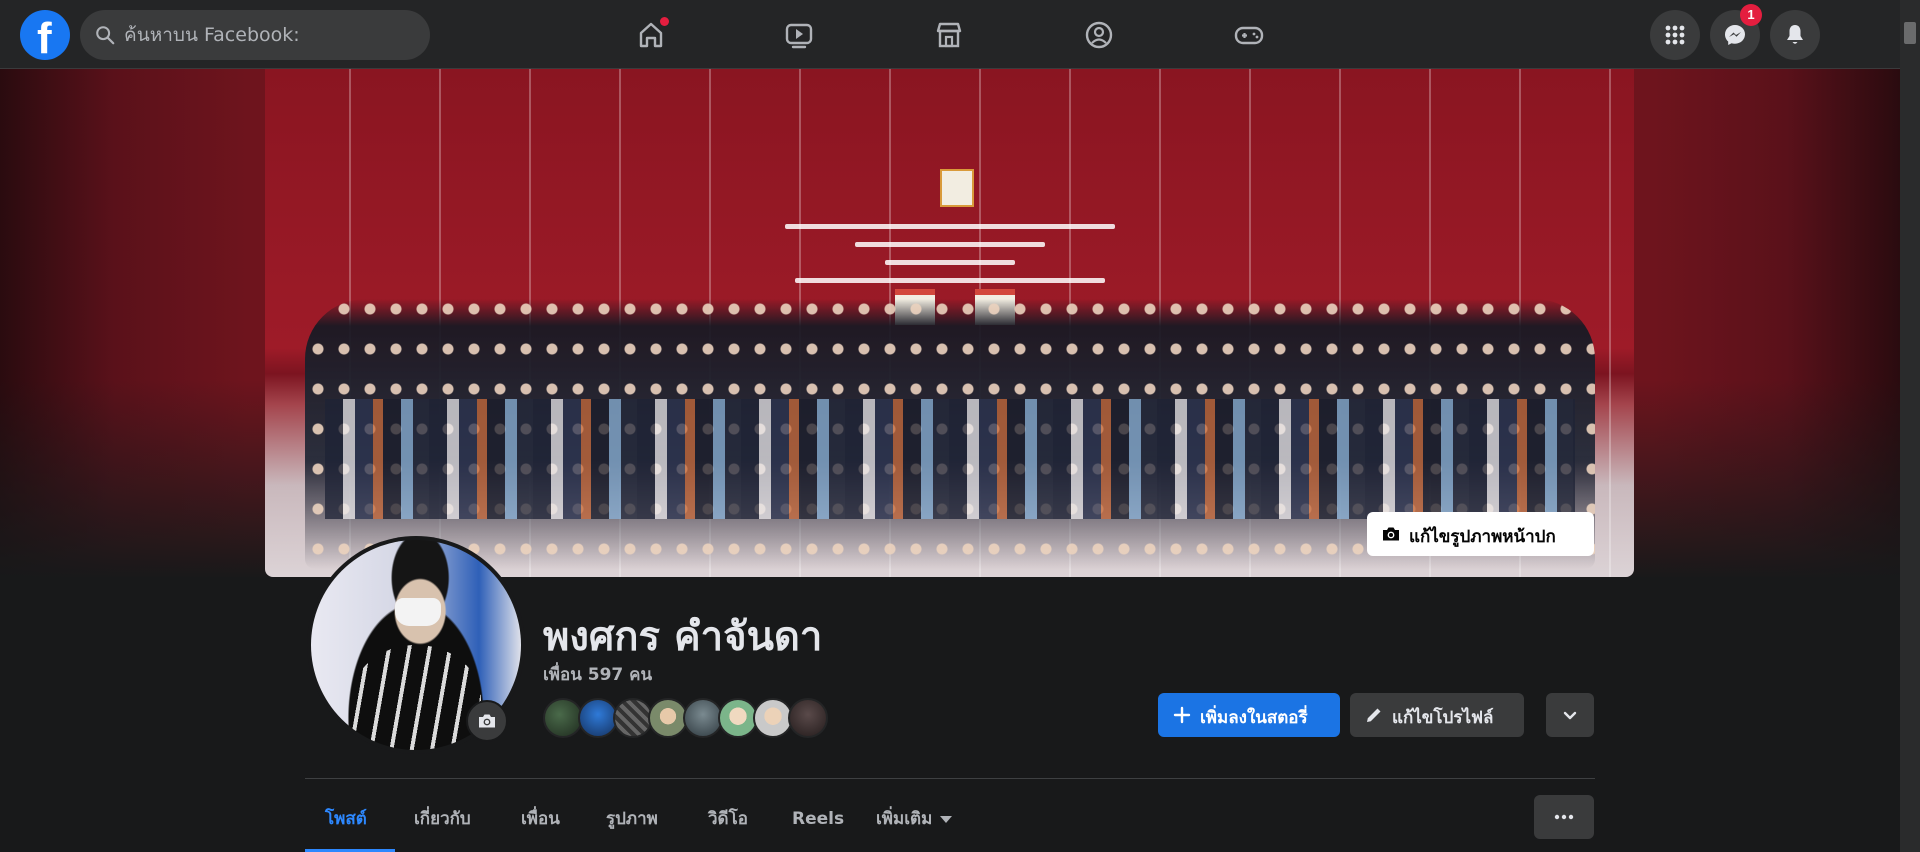 The height and width of the screenshot is (852, 1920). Describe the element at coordinates (540, 819) in the screenshot. I see `tab-friends: เพื่อน` at that location.